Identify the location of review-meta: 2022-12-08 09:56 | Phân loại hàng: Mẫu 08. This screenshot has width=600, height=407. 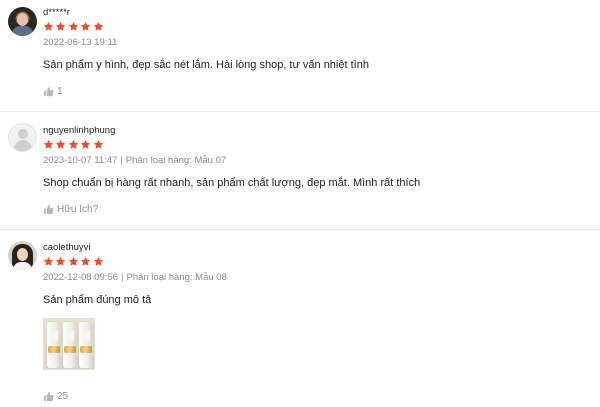
(135, 277).